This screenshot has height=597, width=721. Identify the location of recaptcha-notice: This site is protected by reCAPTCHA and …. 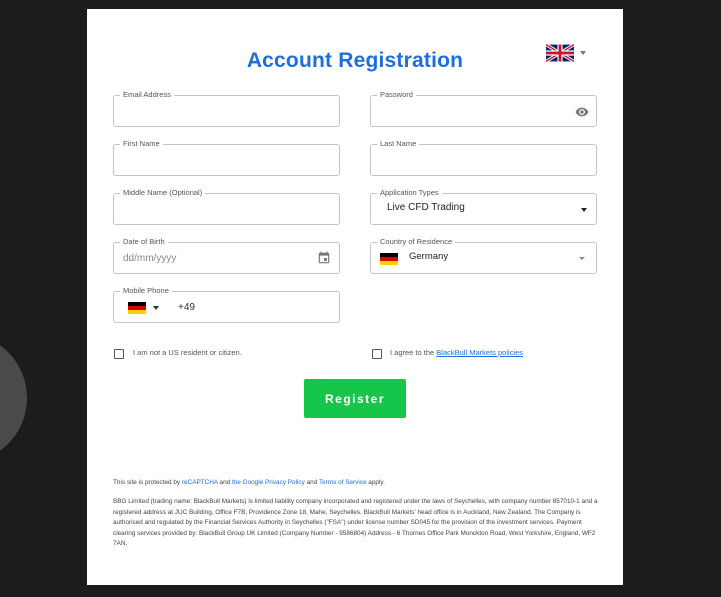
(249, 482).